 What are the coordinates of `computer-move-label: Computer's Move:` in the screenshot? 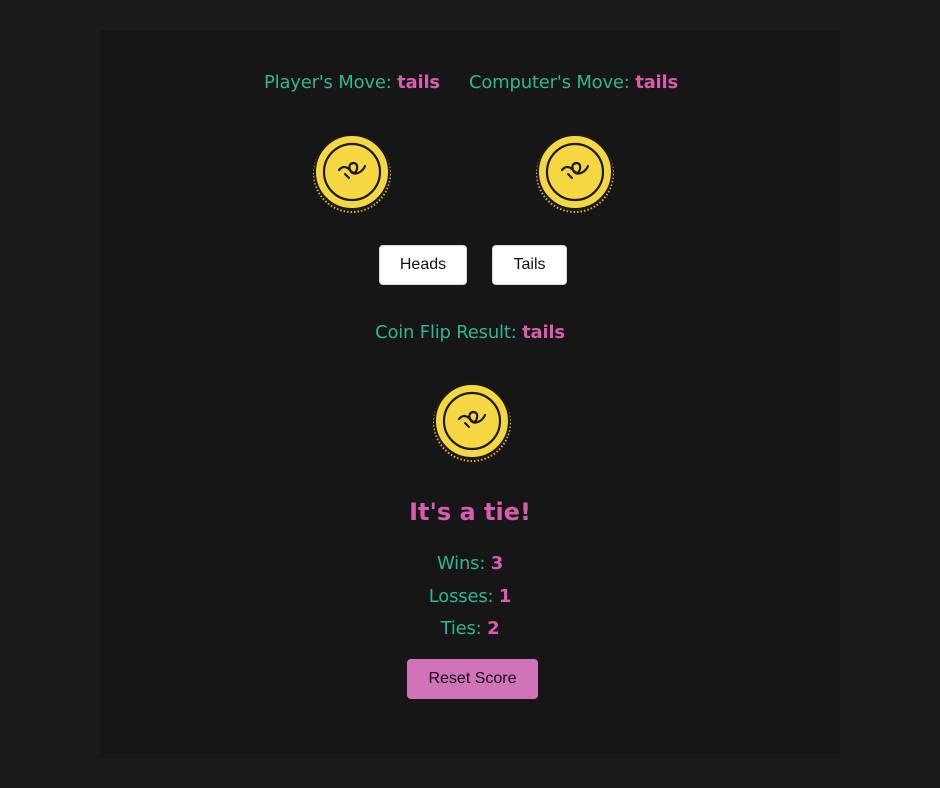 It's located at (549, 82).